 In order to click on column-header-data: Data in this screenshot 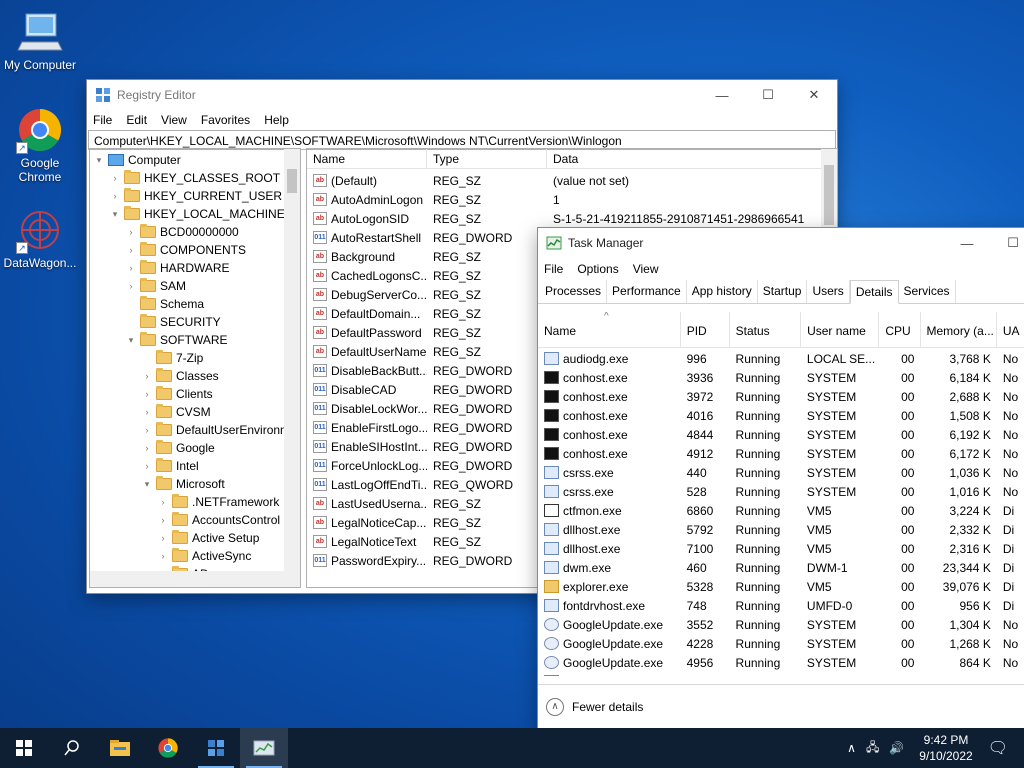, I will do `click(692, 158)`.